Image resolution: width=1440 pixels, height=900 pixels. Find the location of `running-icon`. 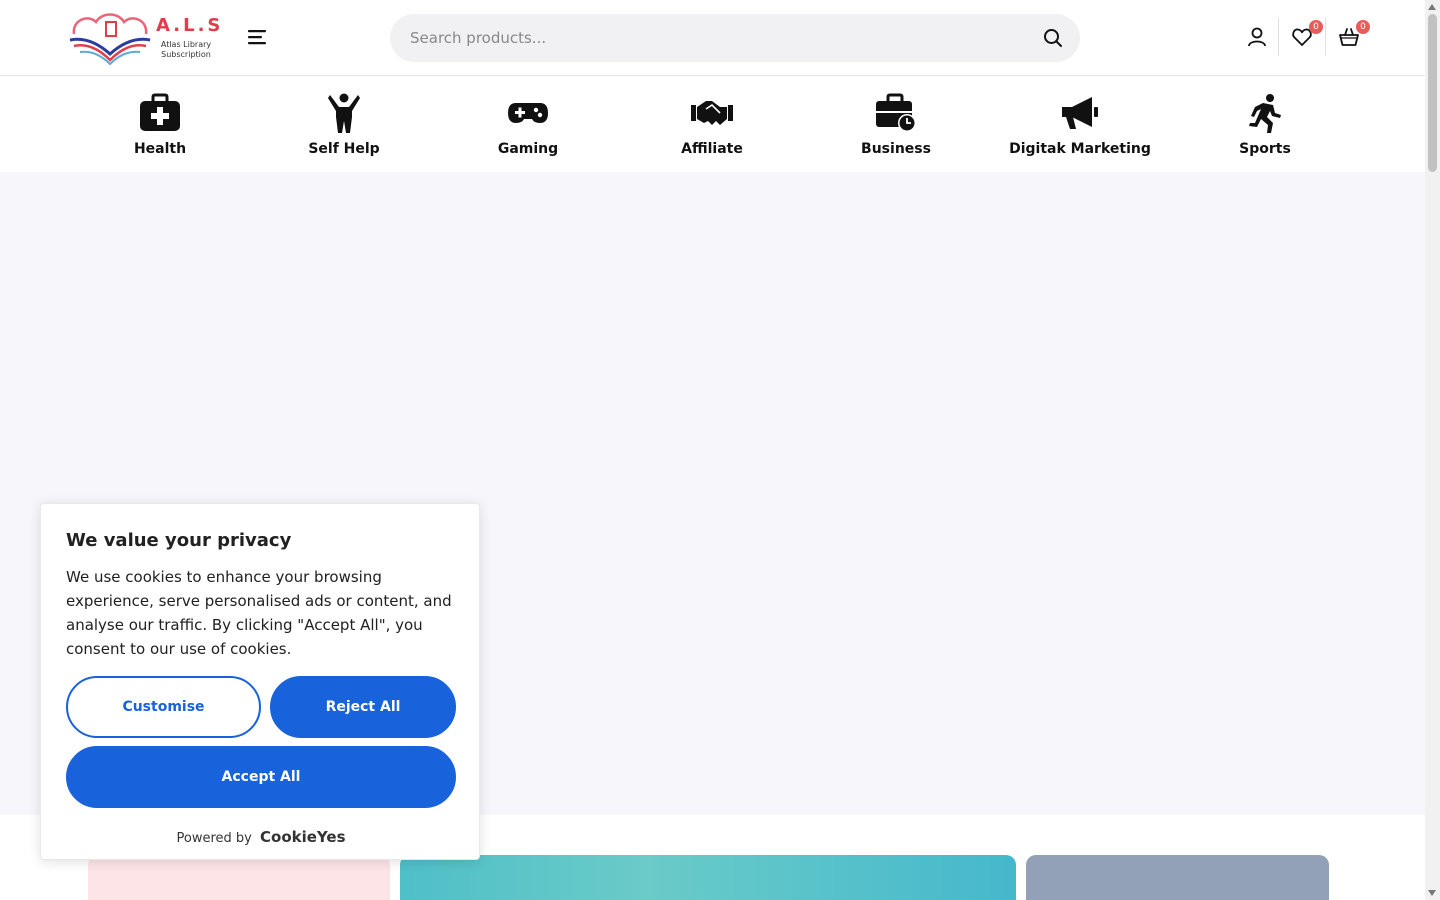

running-icon is located at coordinates (1265, 113).